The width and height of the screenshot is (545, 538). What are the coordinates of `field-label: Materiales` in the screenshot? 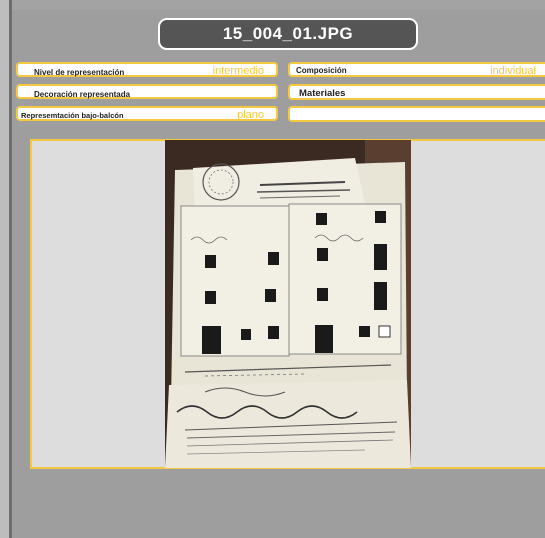 It's located at (322, 93).